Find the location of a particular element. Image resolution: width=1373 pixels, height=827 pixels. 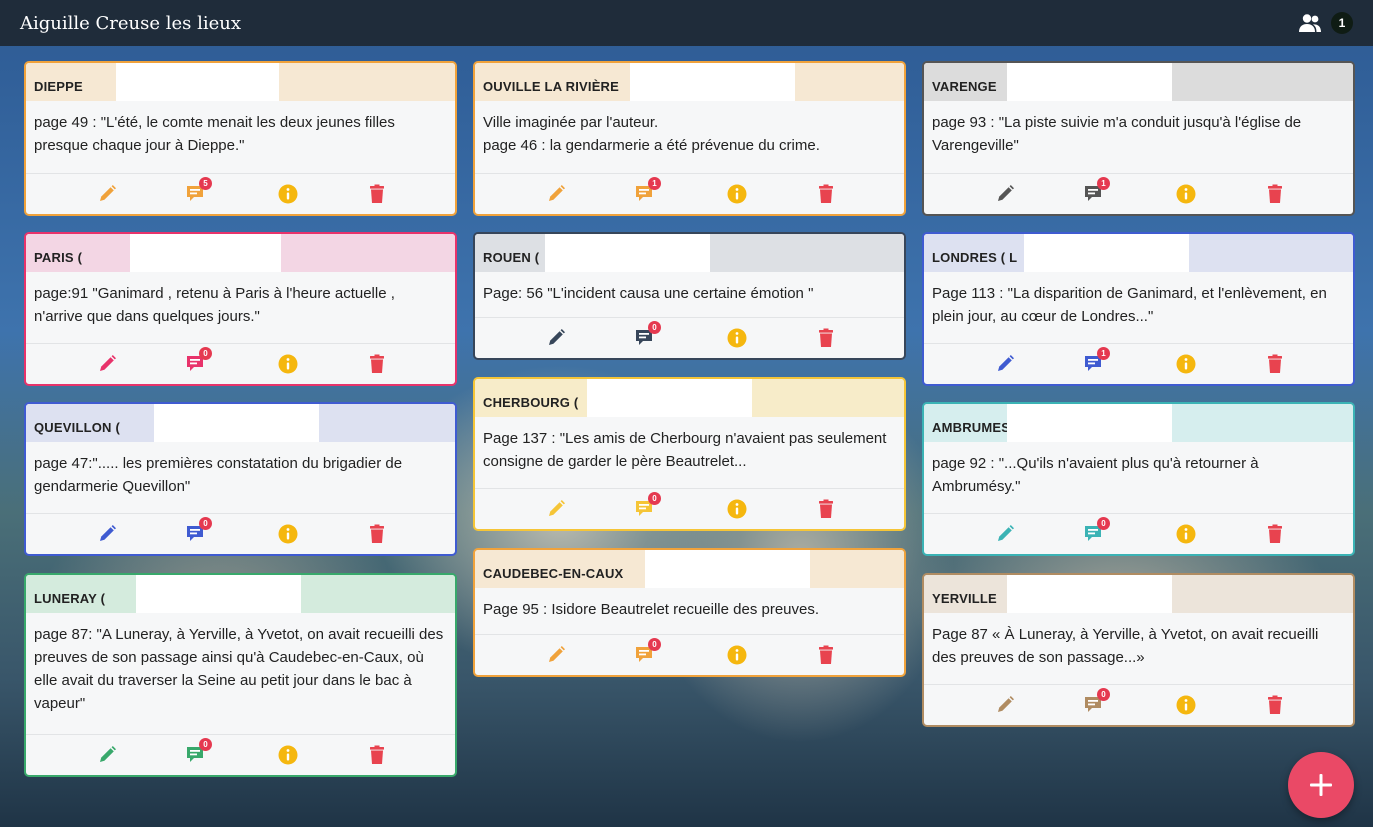

card-header: LONDRES ( L is located at coordinates (1138, 253).